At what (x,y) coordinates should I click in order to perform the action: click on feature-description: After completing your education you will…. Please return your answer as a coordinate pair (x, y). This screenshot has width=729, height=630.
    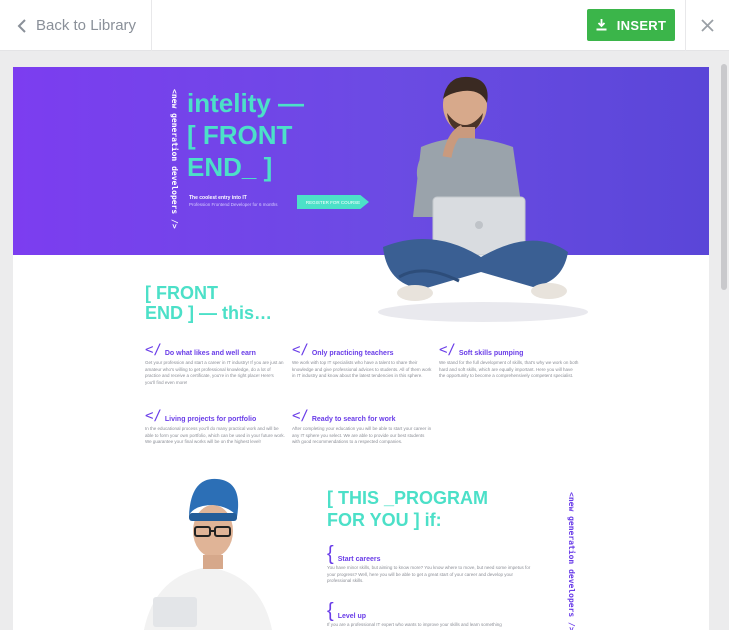
    Looking at the image, I should click on (362, 435).